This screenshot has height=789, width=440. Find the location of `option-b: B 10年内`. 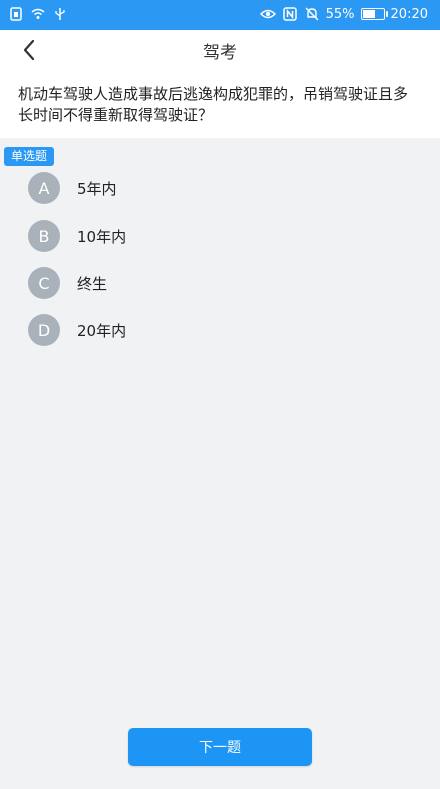

option-b: B 10年内 is located at coordinates (77, 236).